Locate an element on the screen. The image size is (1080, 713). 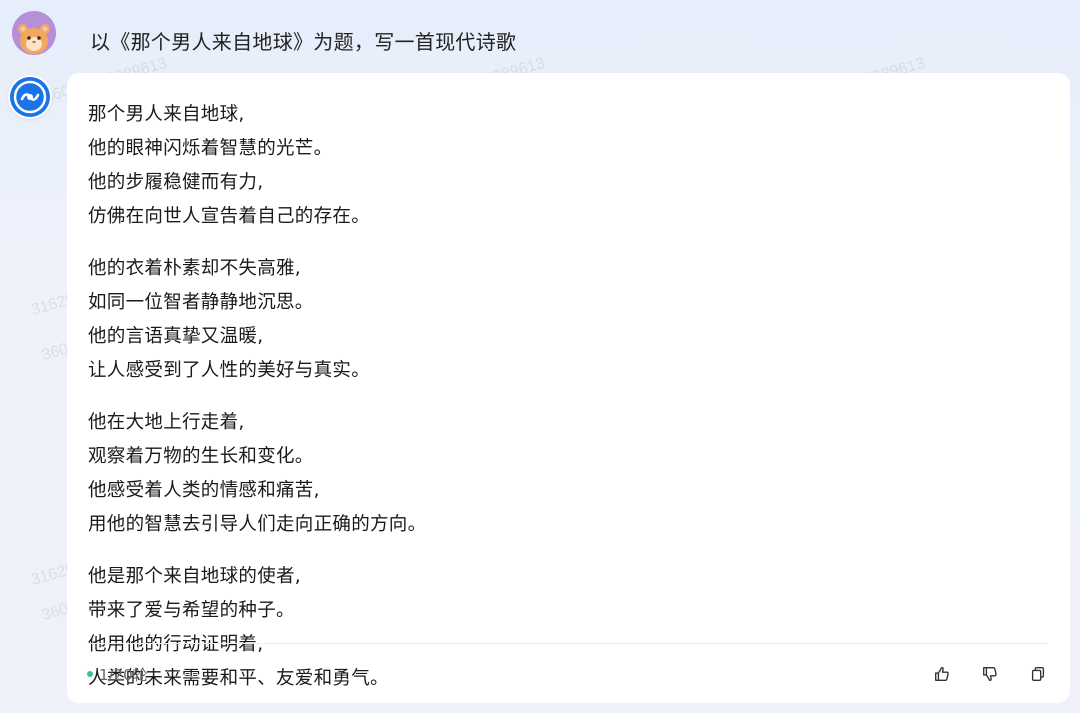
poem-line: 人类的未来需要和平、友爱和勇气。 is located at coordinates (238, 678).